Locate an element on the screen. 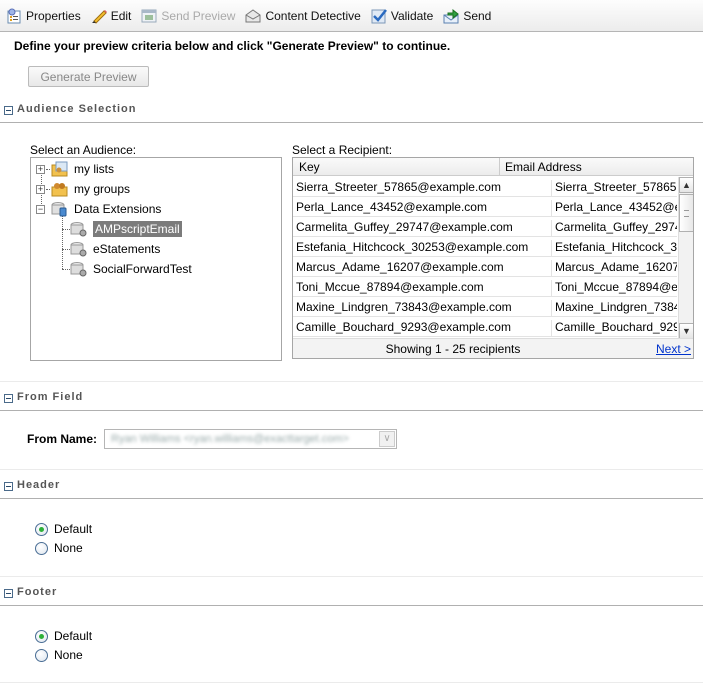 This screenshot has width=703, height=684. pencil-icon is located at coordinates (99, 16).